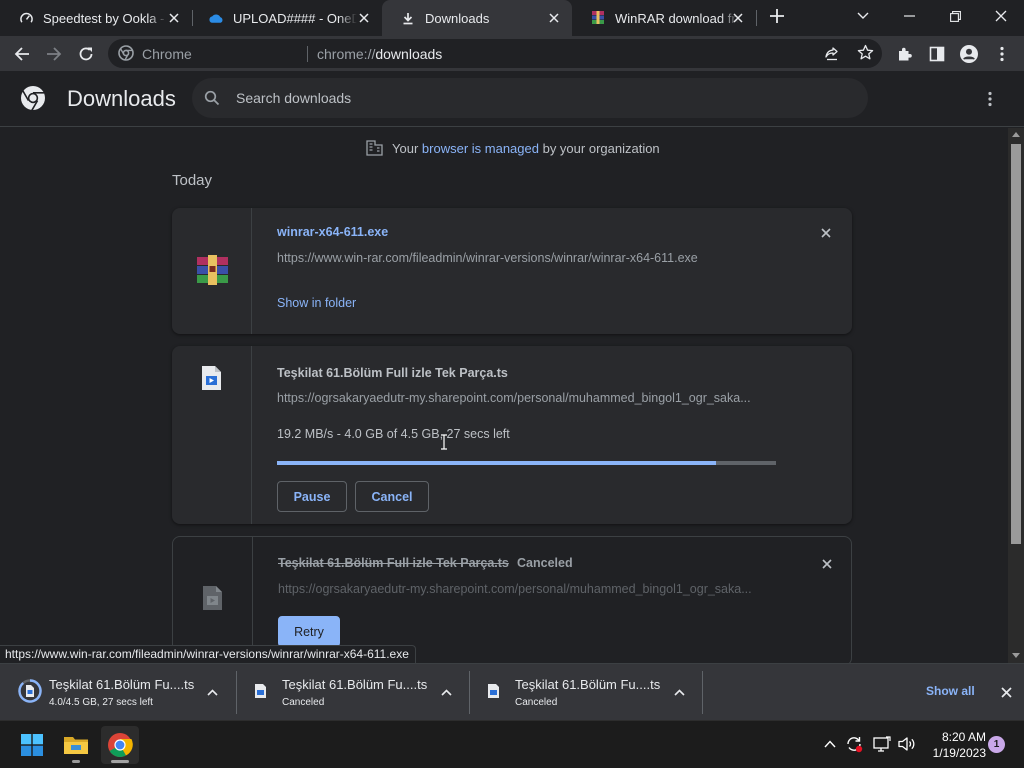  Describe the element at coordinates (295, 18) in the screenshot. I see `tab-title: UPLOAD#### - OneDrive` at that location.